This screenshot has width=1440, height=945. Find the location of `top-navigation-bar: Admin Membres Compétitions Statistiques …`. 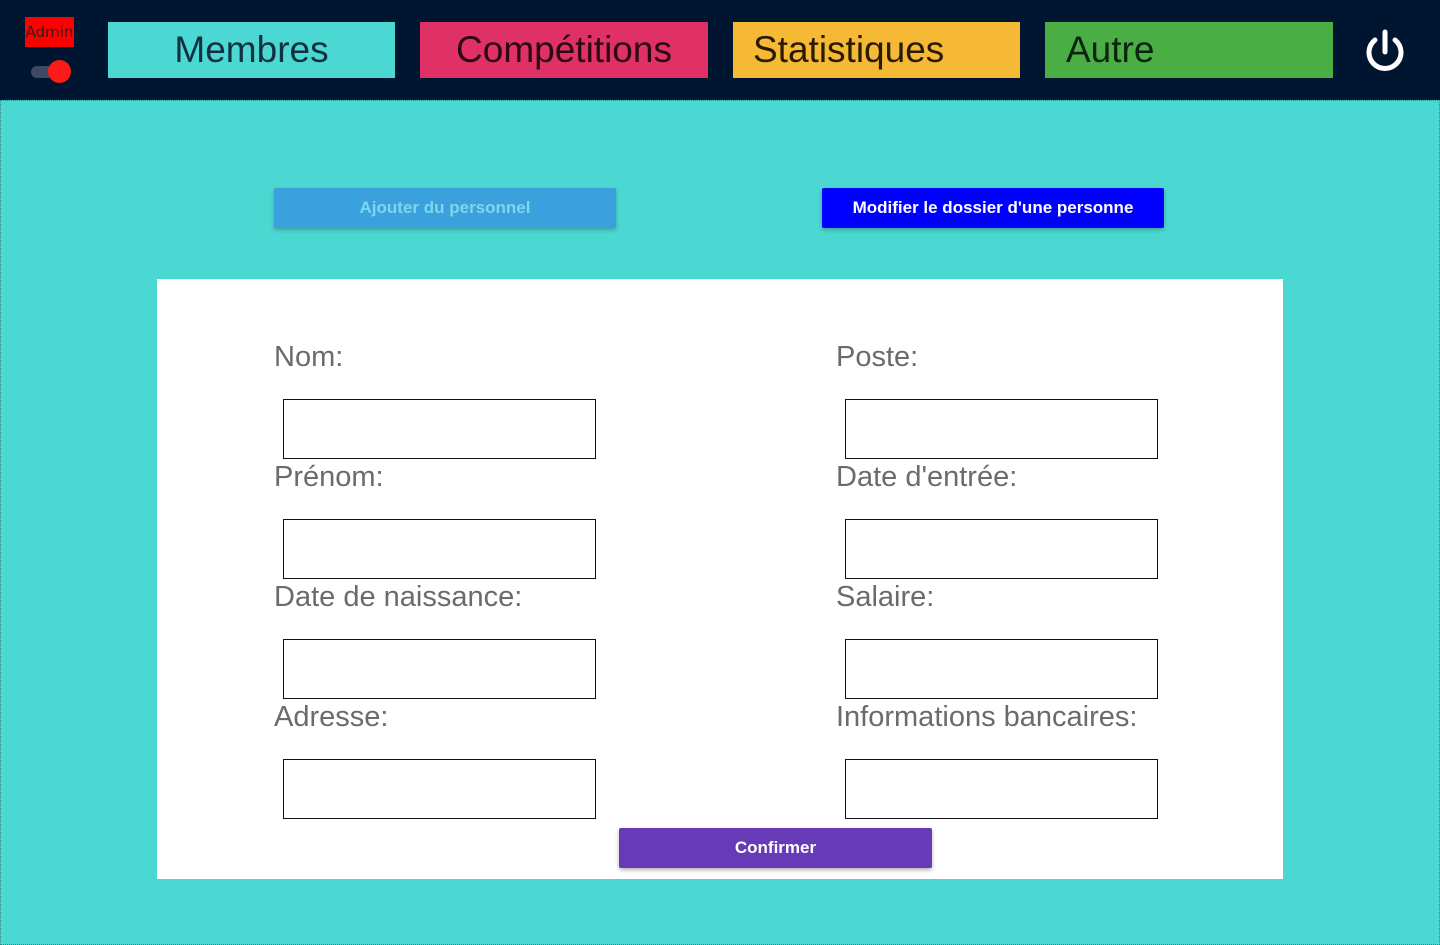

top-navigation-bar: Admin Membres Compétitions Statistiques … is located at coordinates (720, 50).